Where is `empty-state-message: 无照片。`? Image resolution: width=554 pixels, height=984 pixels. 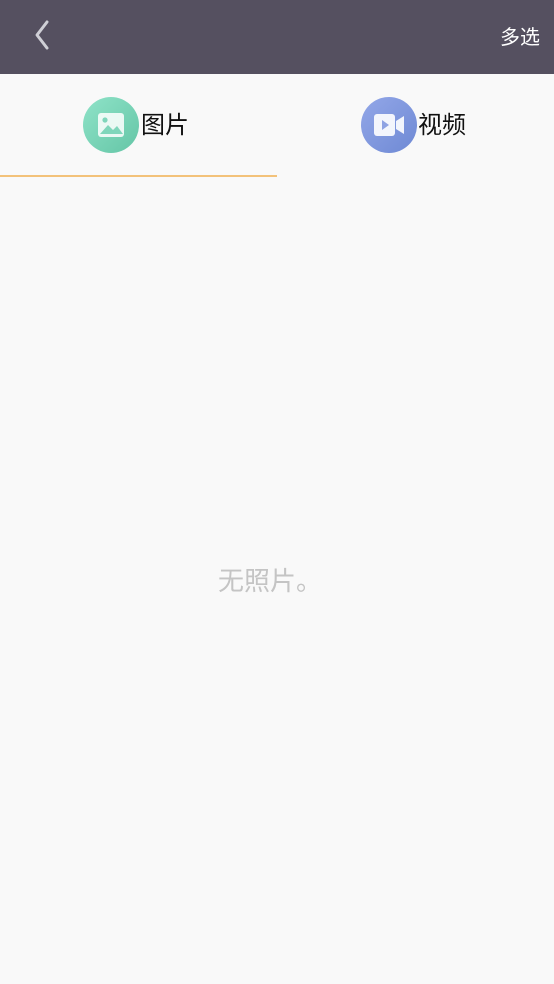 empty-state-message: 无照片。 is located at coordinates (269, 582).